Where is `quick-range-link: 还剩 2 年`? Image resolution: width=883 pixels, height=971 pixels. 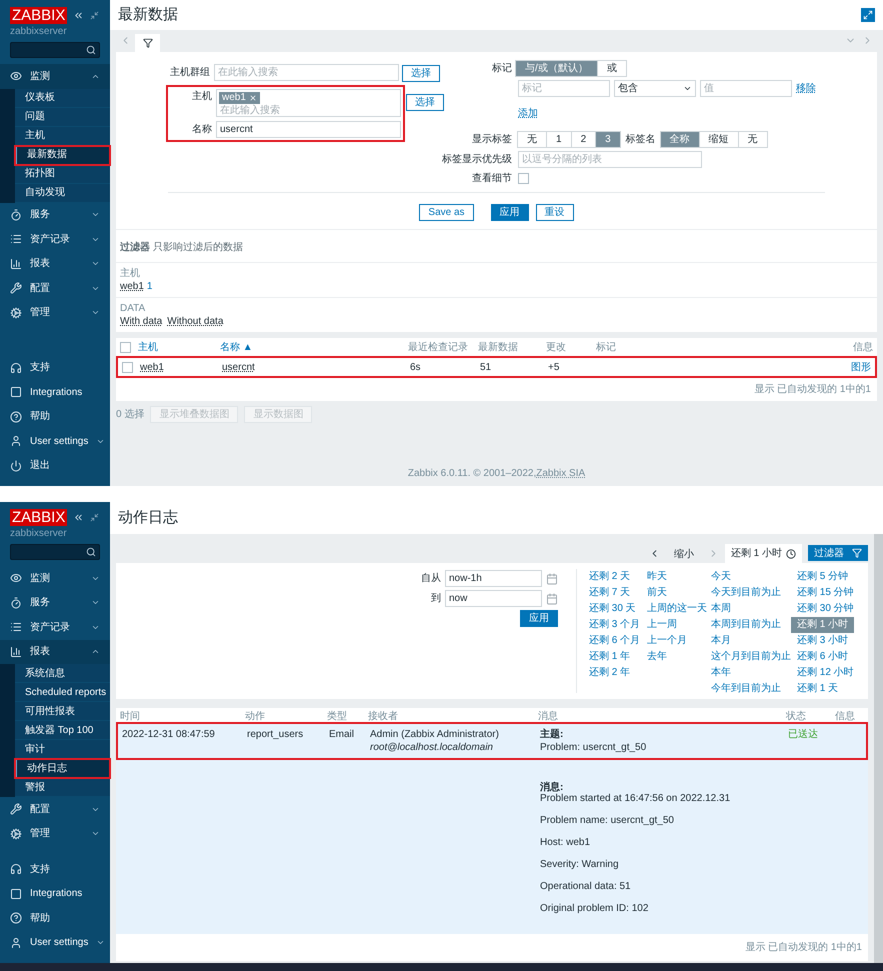 quick-range-link: 还剩 2 年 is located at coordinates (609, 673).